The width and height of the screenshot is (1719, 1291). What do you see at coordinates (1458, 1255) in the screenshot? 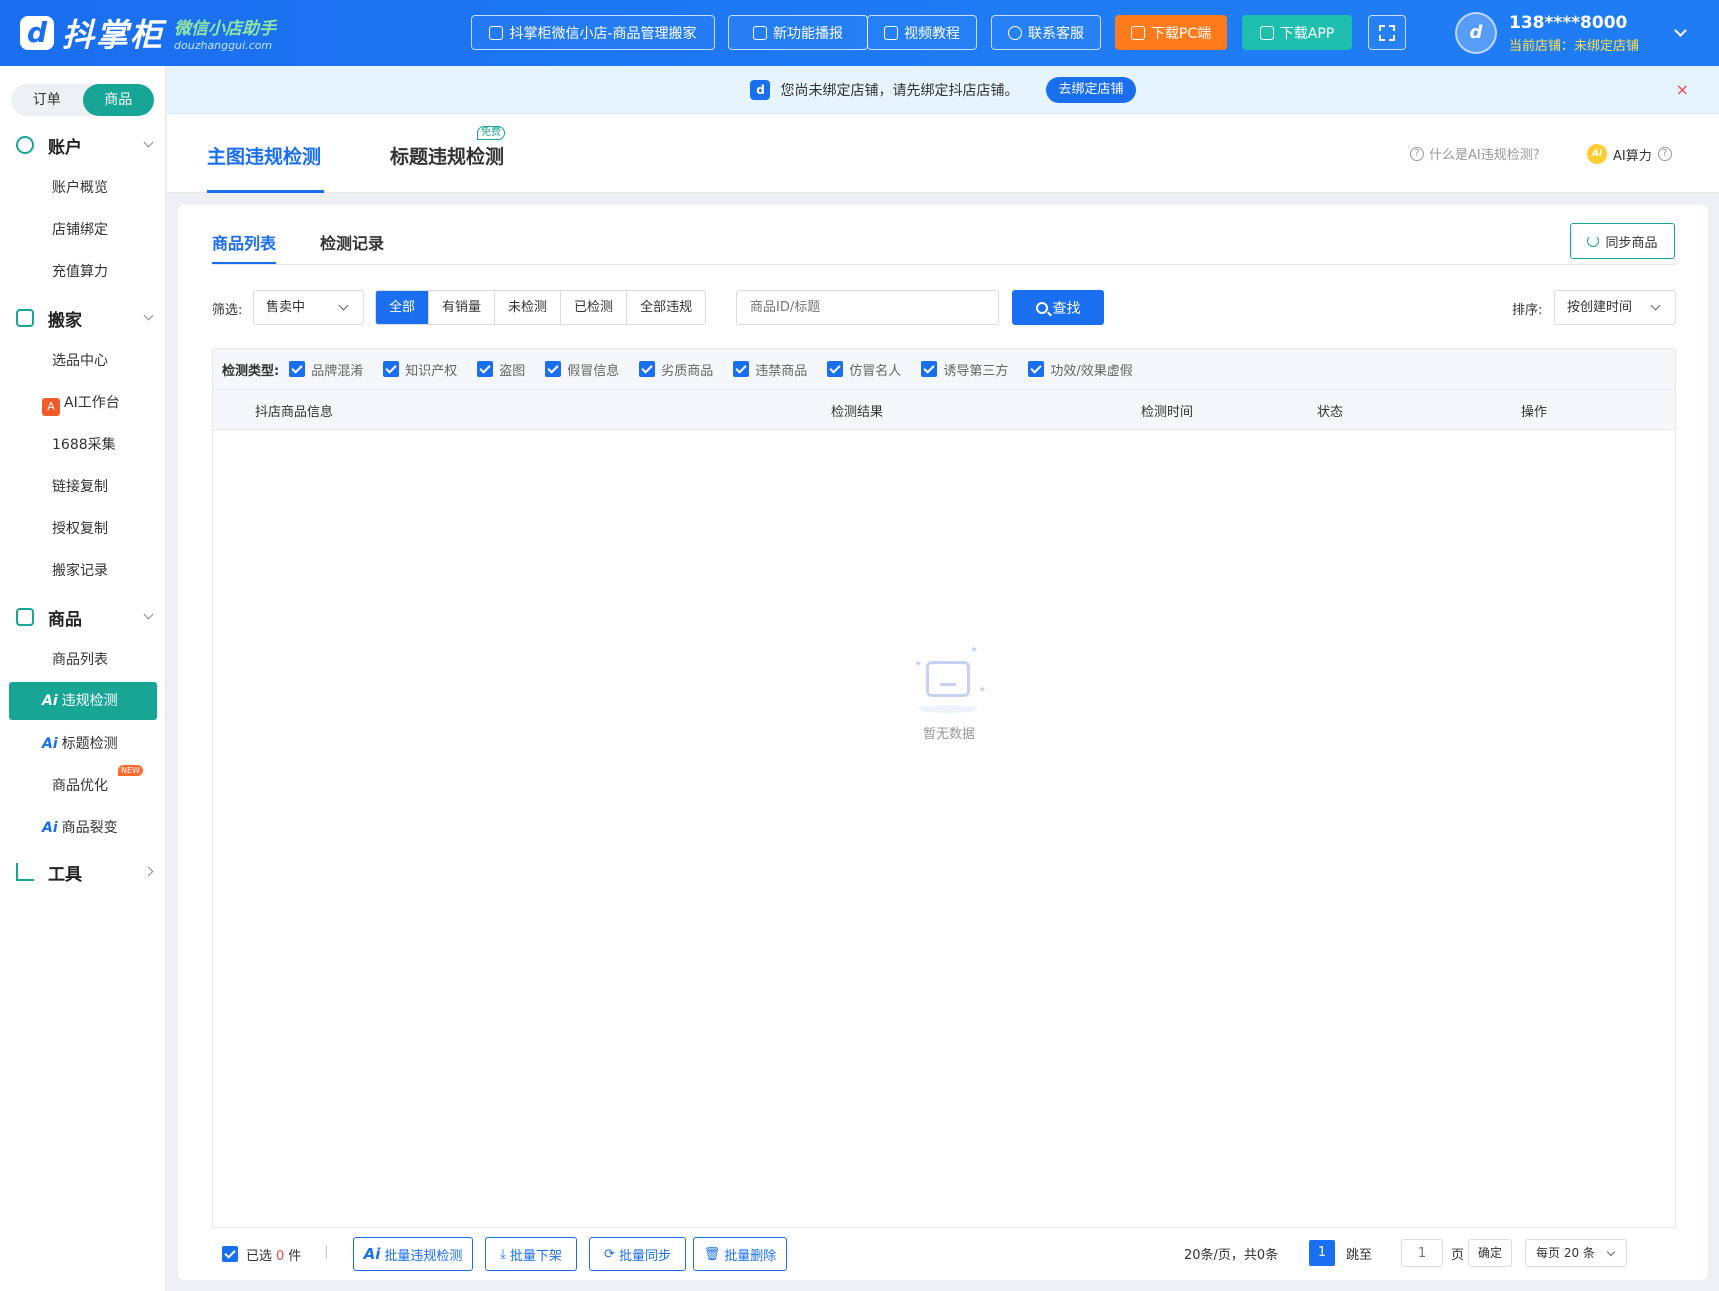
I see `page-unit-label: 页` at bounding box center [1458, 1255].